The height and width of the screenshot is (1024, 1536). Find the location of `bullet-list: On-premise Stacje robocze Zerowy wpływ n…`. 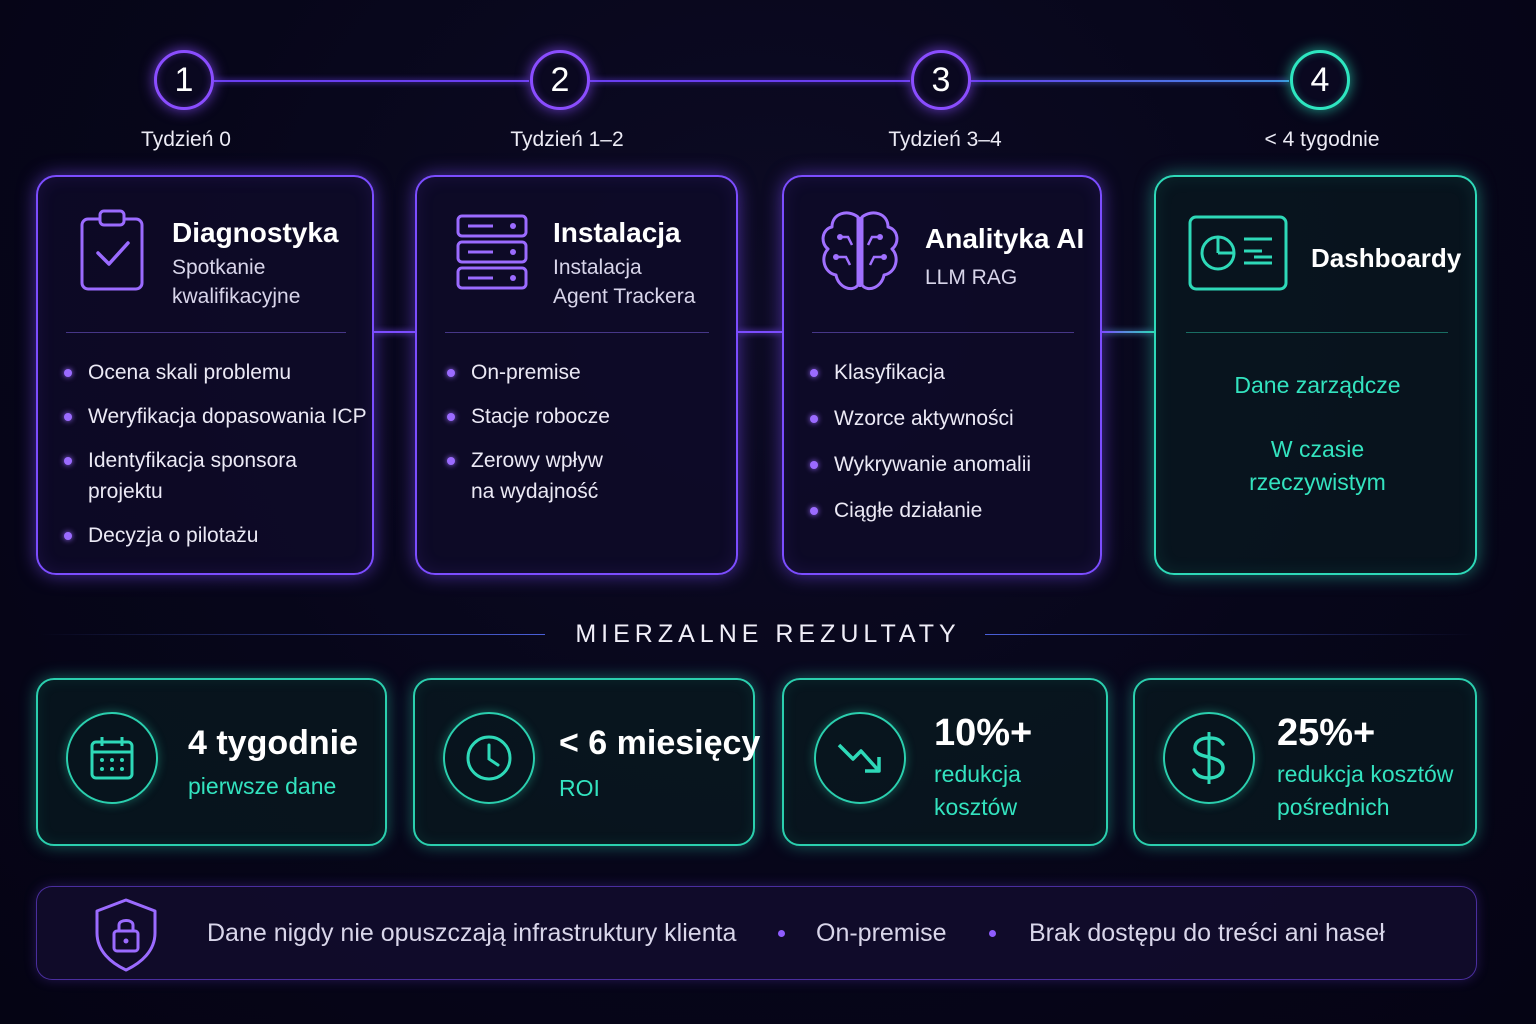

bullet-list: On-premise Stacje robocze Zerowy wpływ n… is located at coordinates (527, 432).